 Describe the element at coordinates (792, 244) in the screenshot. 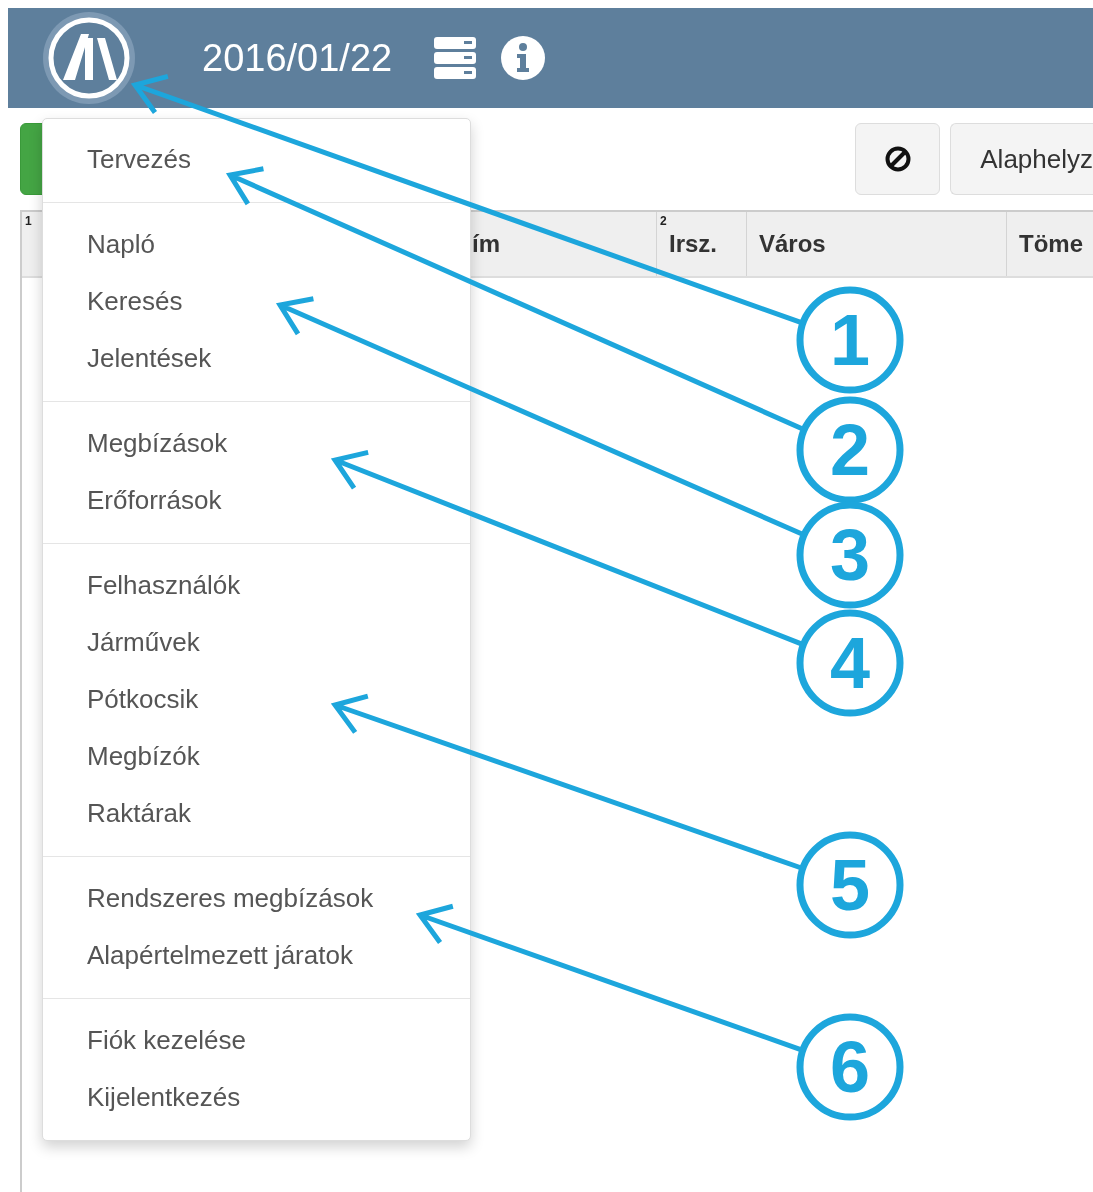

I see `column-header: Város` at that location.